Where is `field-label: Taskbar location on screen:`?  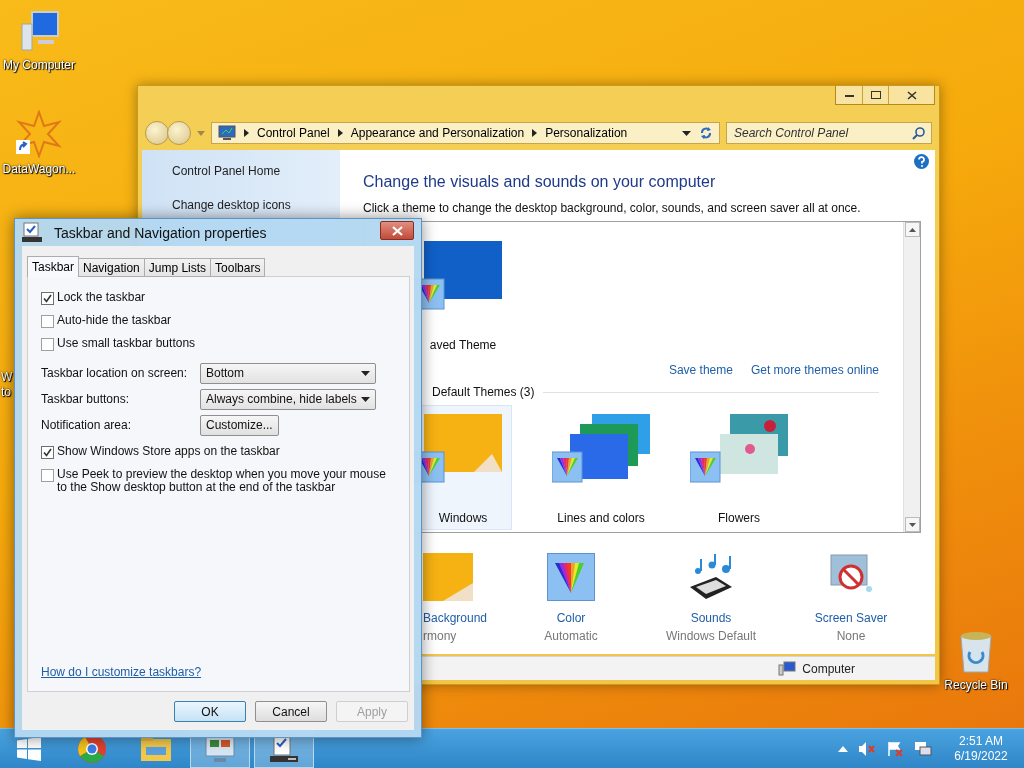 field-label: Taskbar location on screen: is located at coordinates (115, 373).